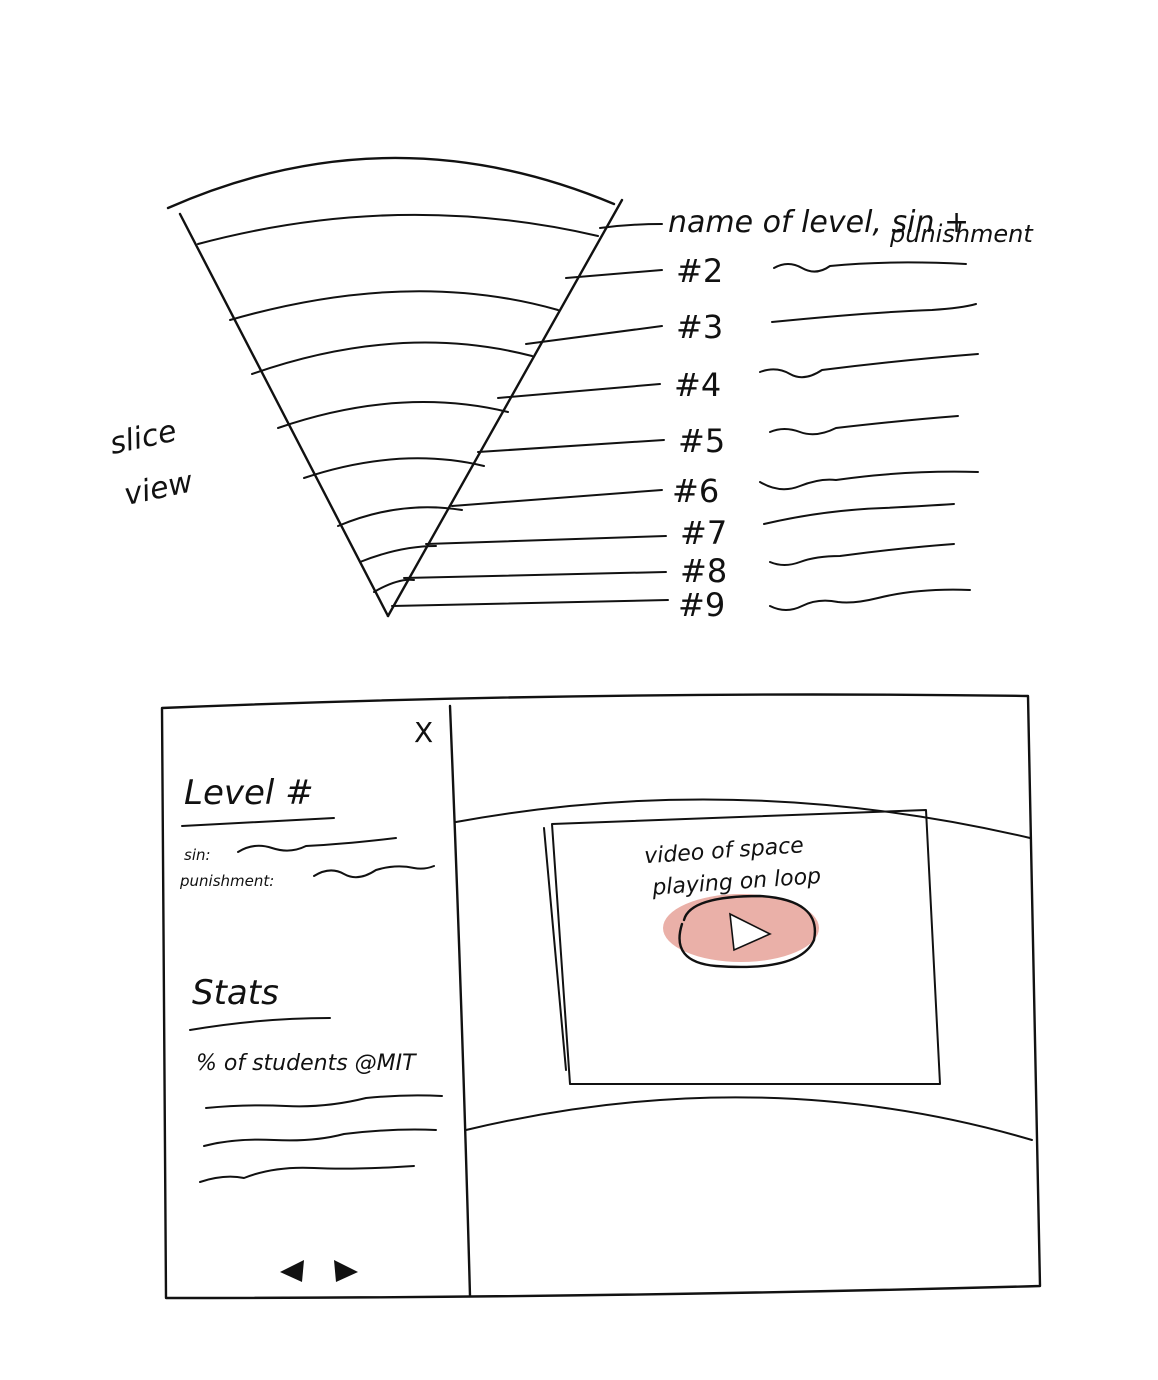  I want to click on sin-value-squiggle, so click(317, 845).